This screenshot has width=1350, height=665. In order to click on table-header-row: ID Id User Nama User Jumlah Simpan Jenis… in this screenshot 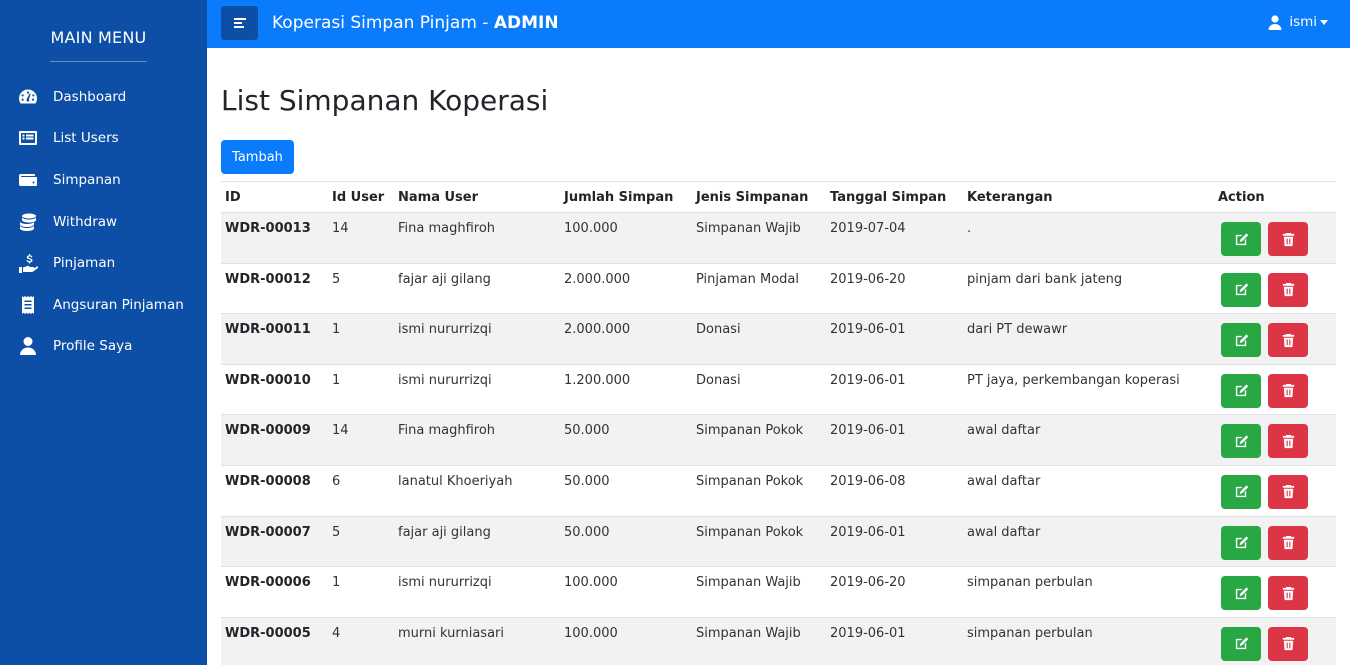, I will do `click(778, 197)`.